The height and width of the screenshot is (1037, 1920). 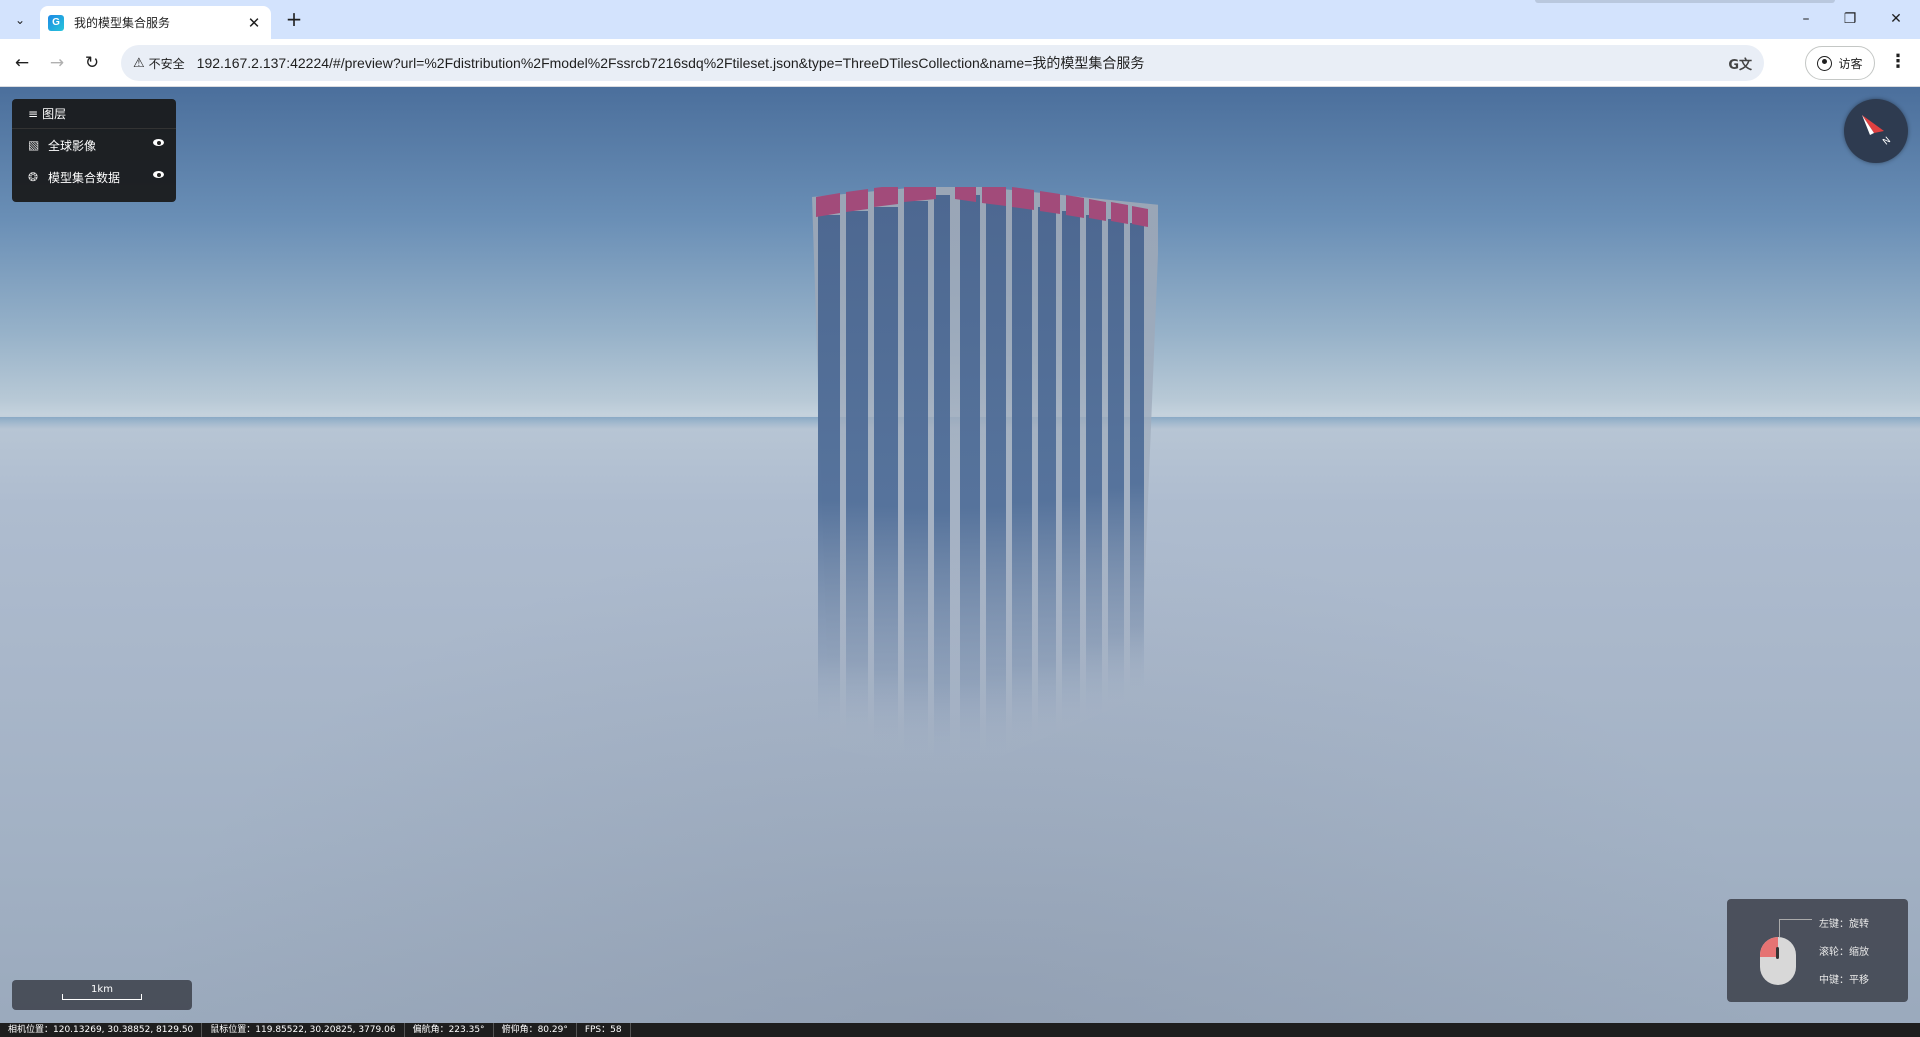 What do you see at coordinates (22, 63) in the screenshot?
I see `back-arrow-icon: ←` at bounding box center [22, 63].